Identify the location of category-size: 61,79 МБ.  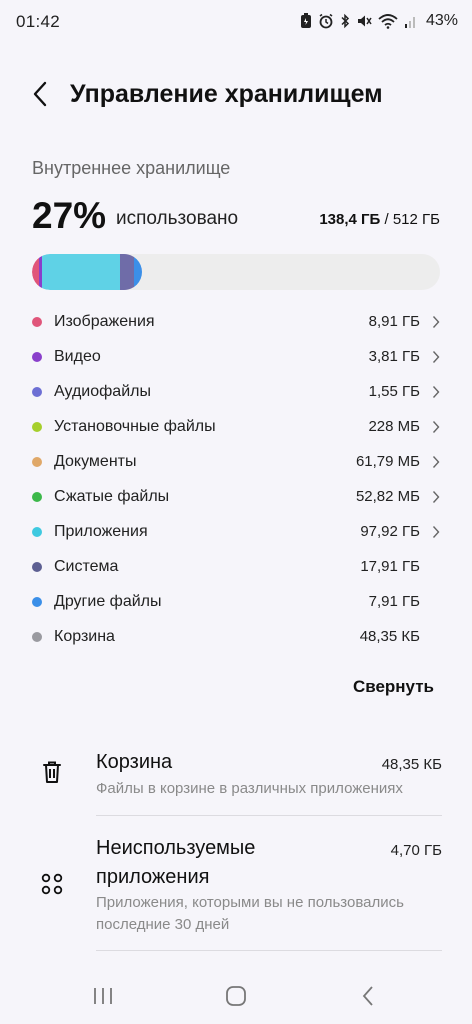
(387, 461).